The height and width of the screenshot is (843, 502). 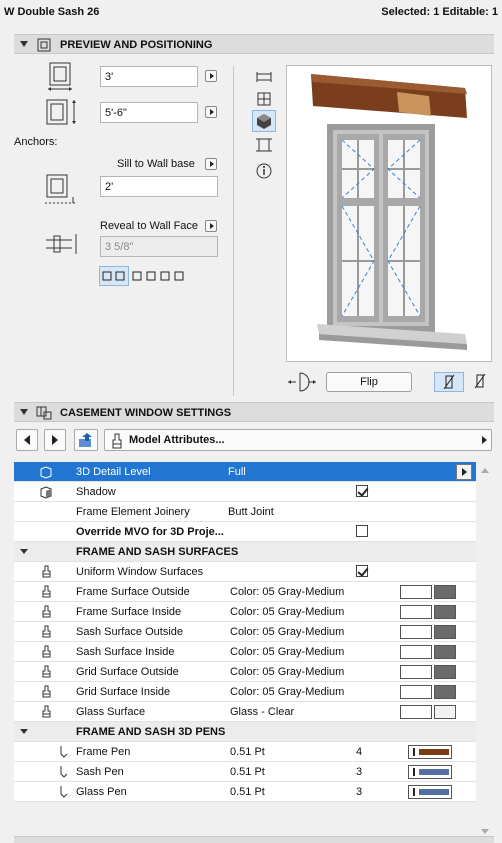 I want to click on pen-number: 3, so click(x=359, y=792).